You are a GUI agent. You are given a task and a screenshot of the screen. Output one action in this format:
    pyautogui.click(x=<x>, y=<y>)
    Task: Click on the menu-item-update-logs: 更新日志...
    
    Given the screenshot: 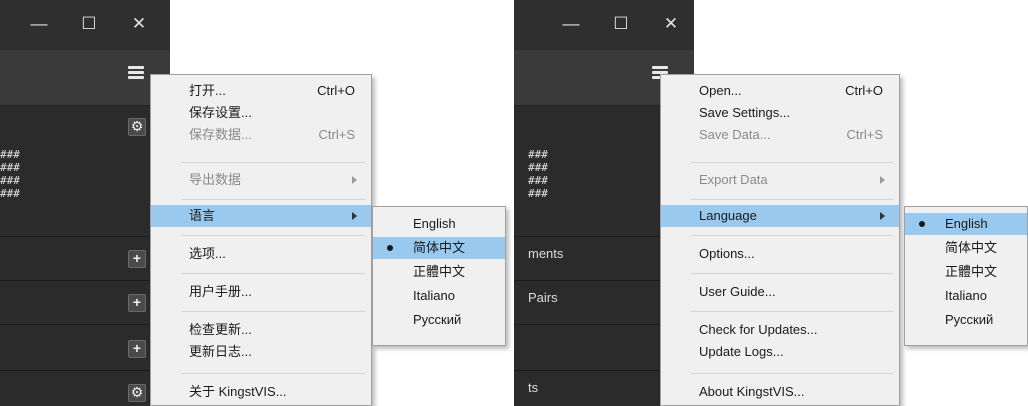 What is the action you would take?
    pyautogui.click(x=261, y=352)
    